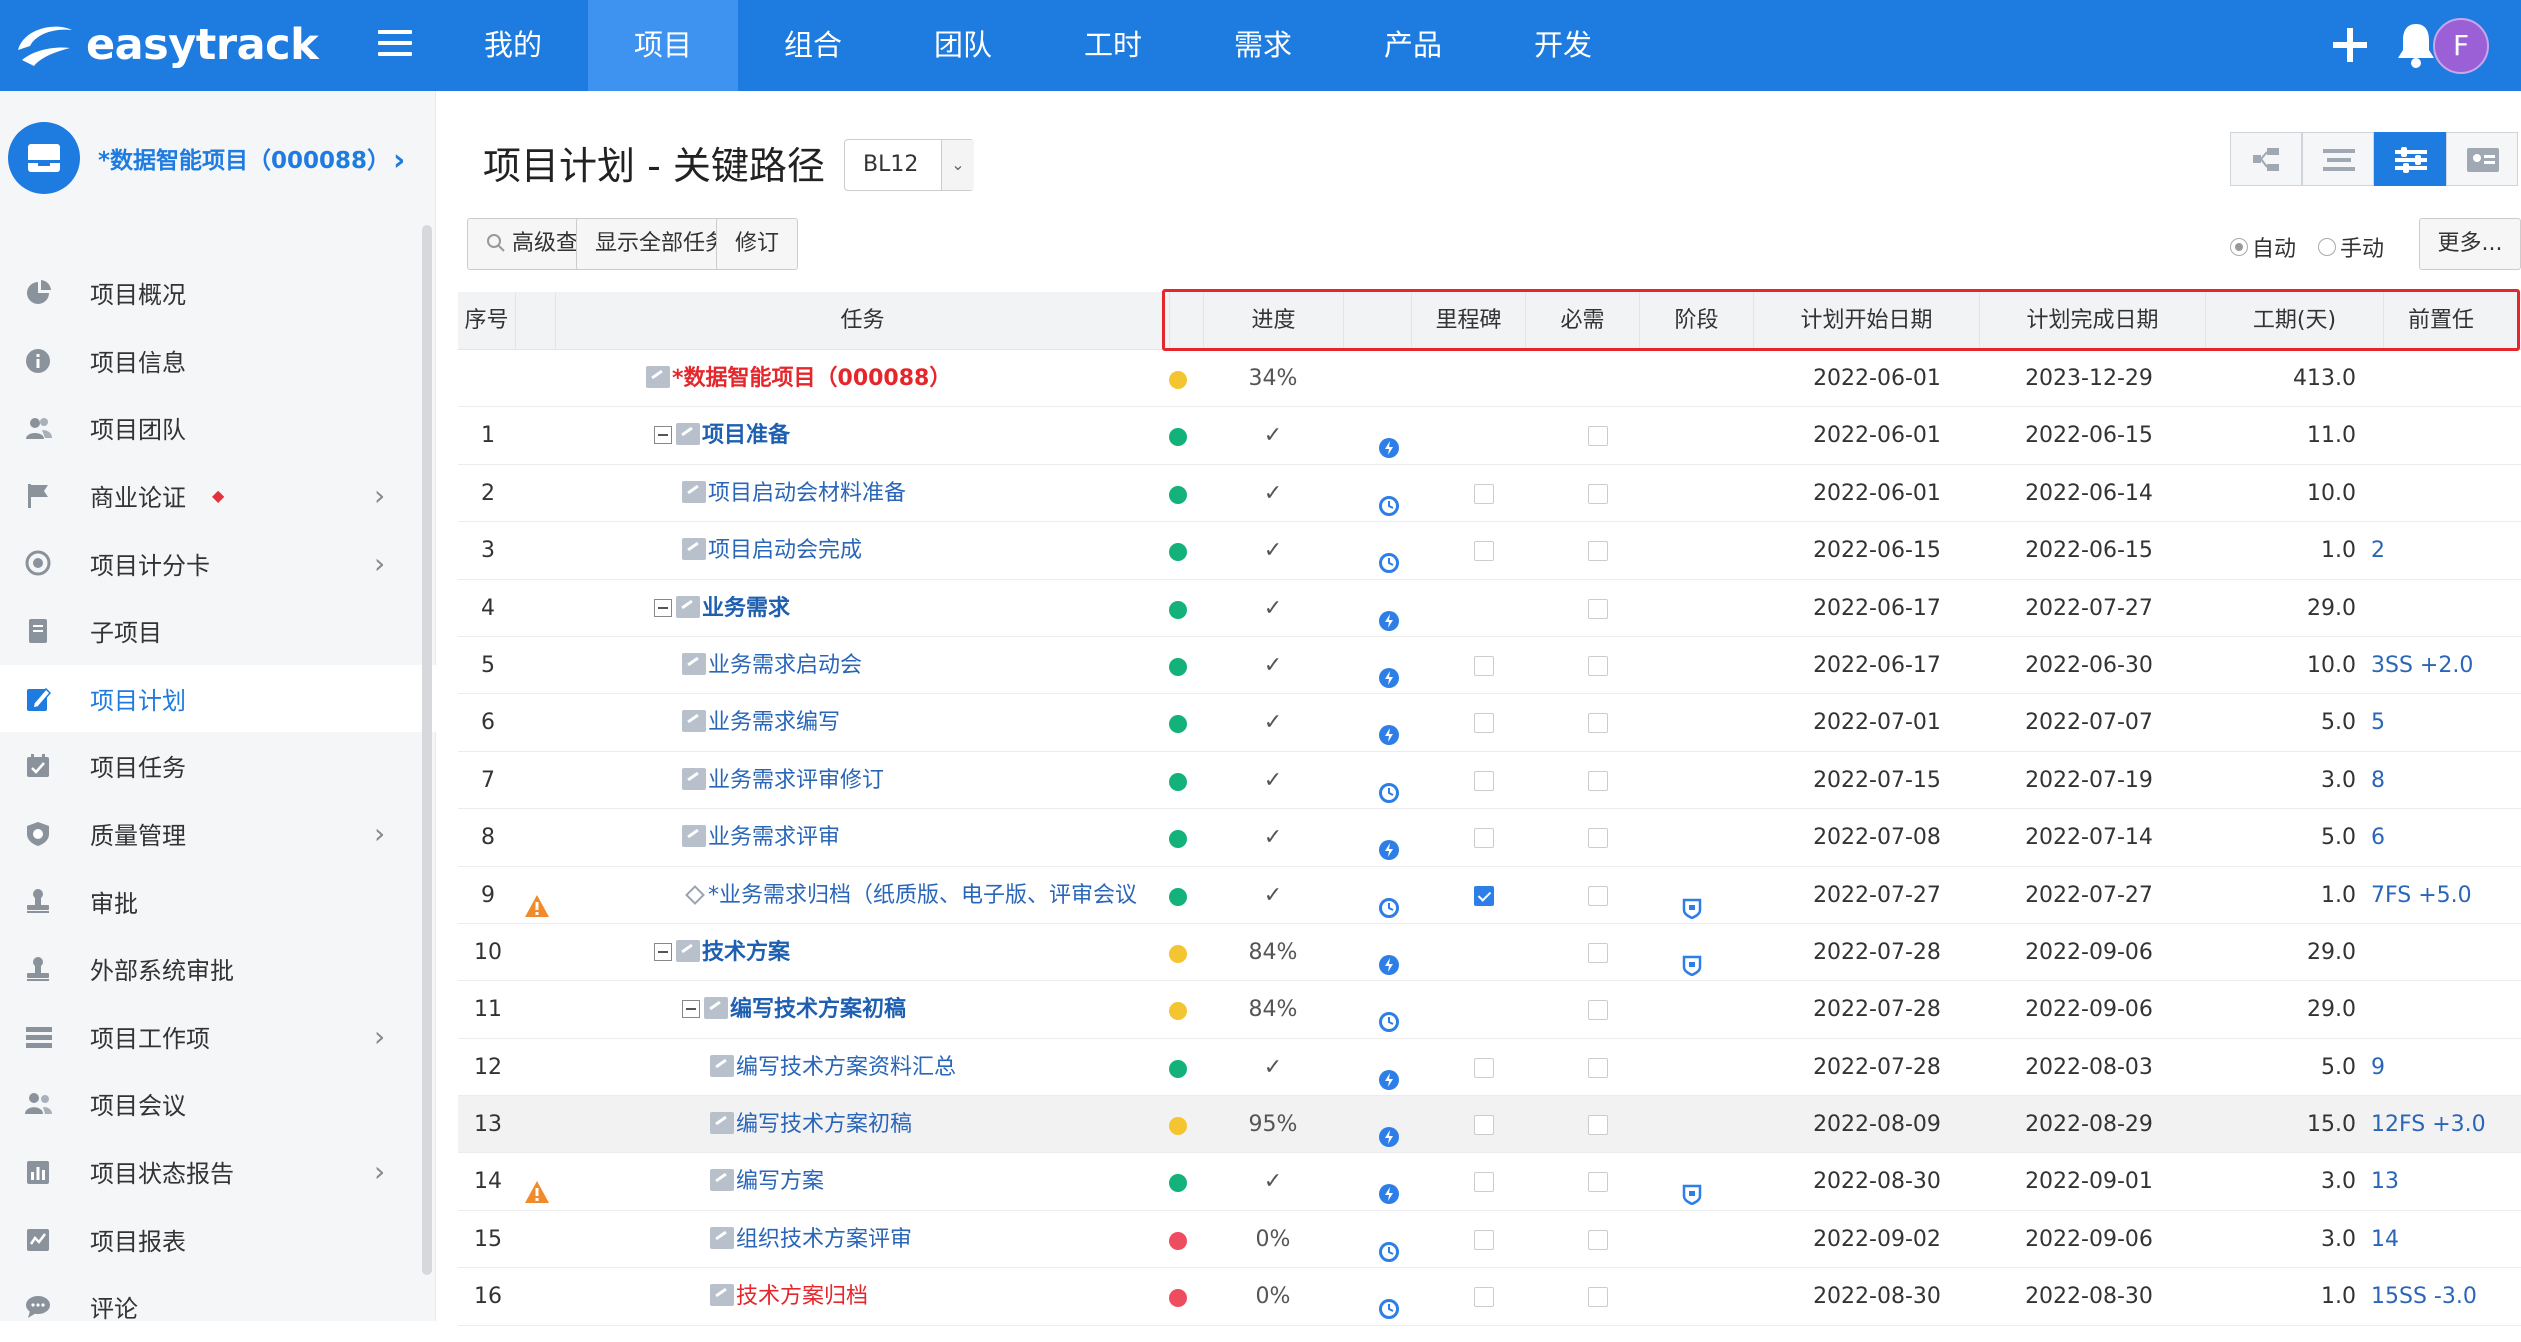 This screenshot has width=2521, height=1342. I want to click on menu-toggle-icon, so click(395, 45).